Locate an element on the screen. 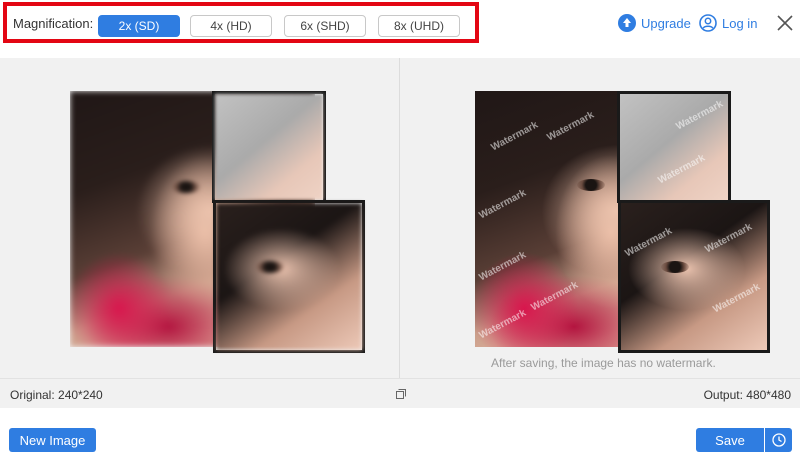  pane-divider is located at coordinates (399, 218).